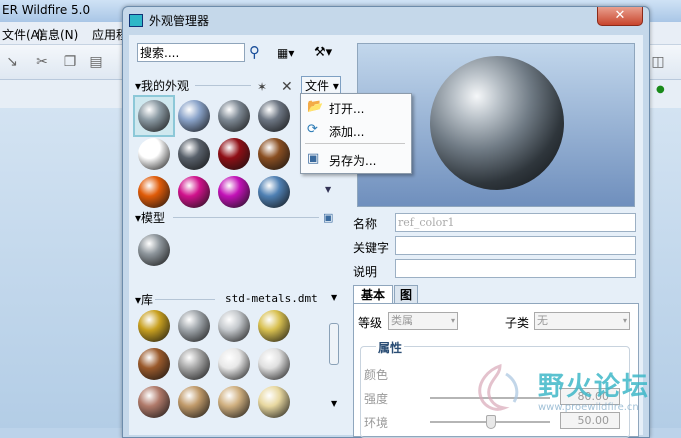 The image size is (681, 438). Describe the element at coordinates (42, 62) in the screenshot. I see `cut-icon: ✂` at that location.